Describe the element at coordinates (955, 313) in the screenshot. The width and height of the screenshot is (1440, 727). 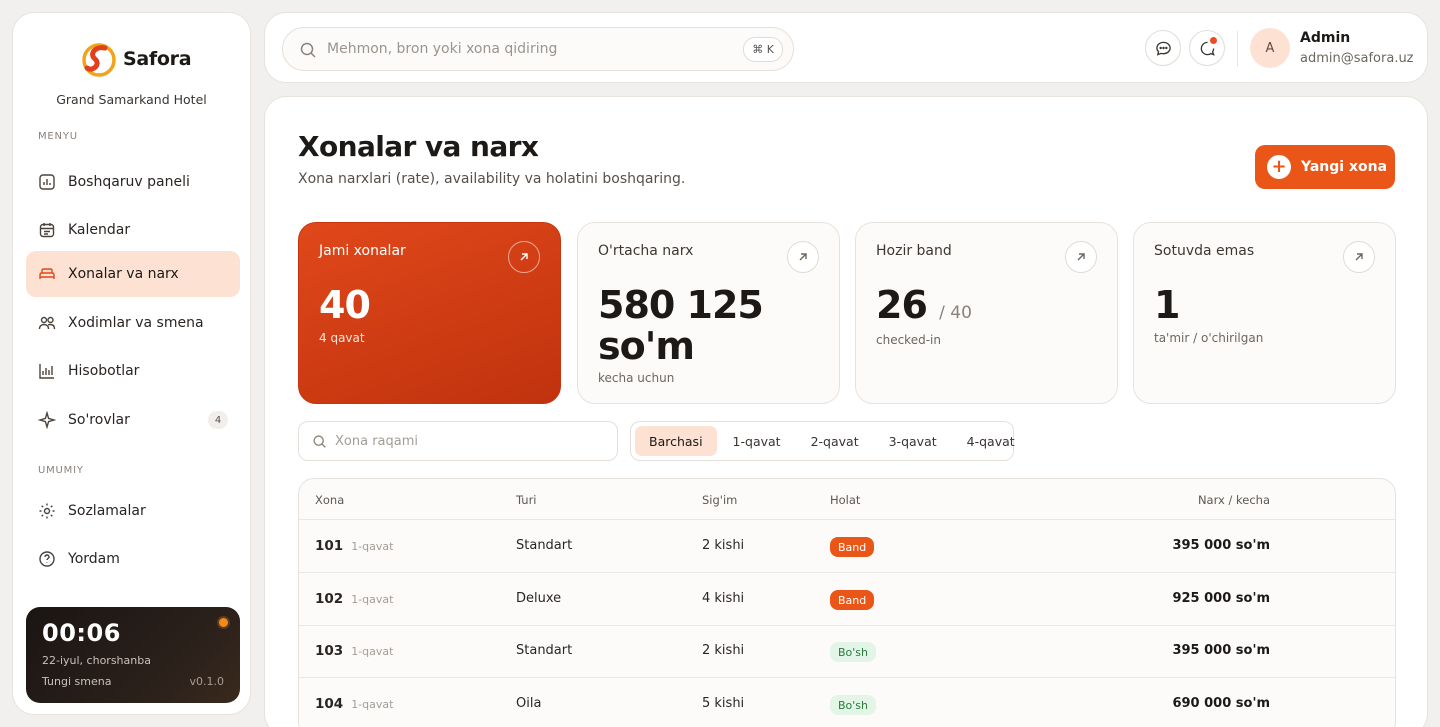
I see `total-rooms-suffix: / 40` at that location.